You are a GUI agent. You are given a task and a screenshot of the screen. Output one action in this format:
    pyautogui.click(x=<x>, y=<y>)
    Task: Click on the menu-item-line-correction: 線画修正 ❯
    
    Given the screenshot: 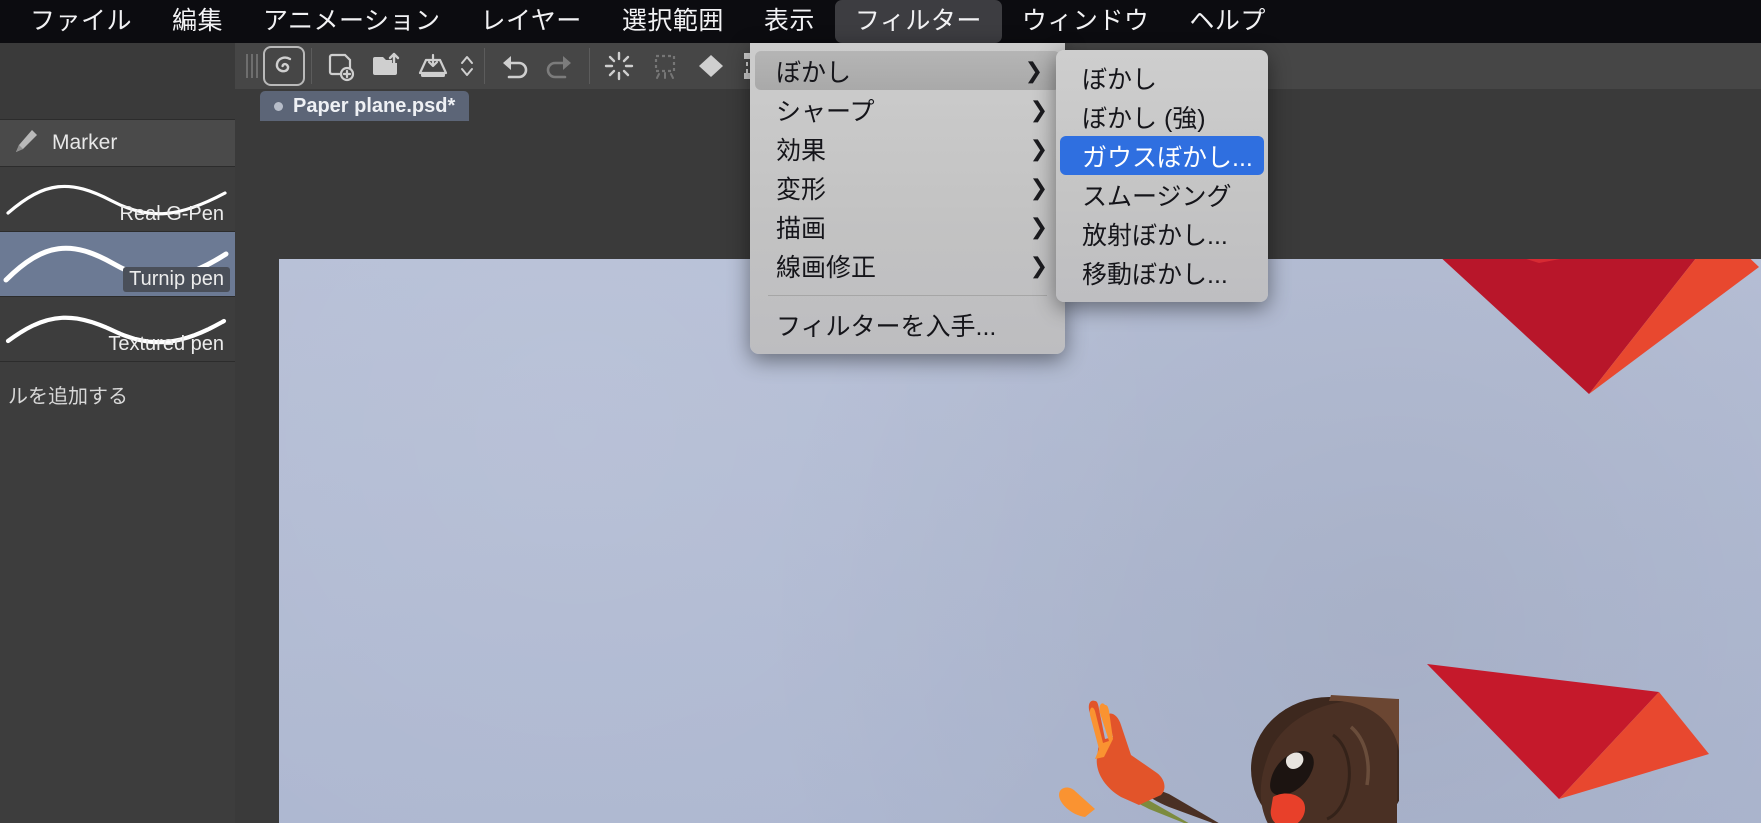 What is the action you would take?
    pyautogui.click(x=907, y=265)
    